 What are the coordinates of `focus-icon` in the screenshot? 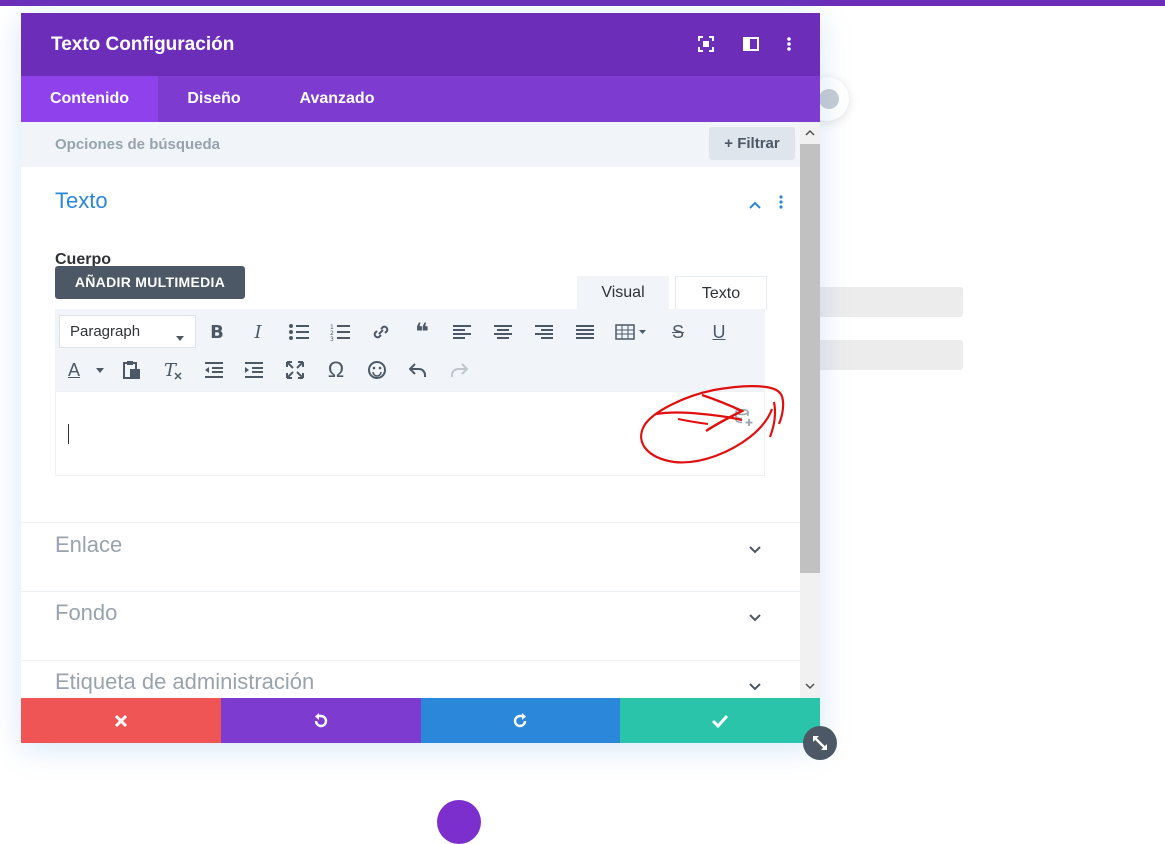 It's located at (706, 44).